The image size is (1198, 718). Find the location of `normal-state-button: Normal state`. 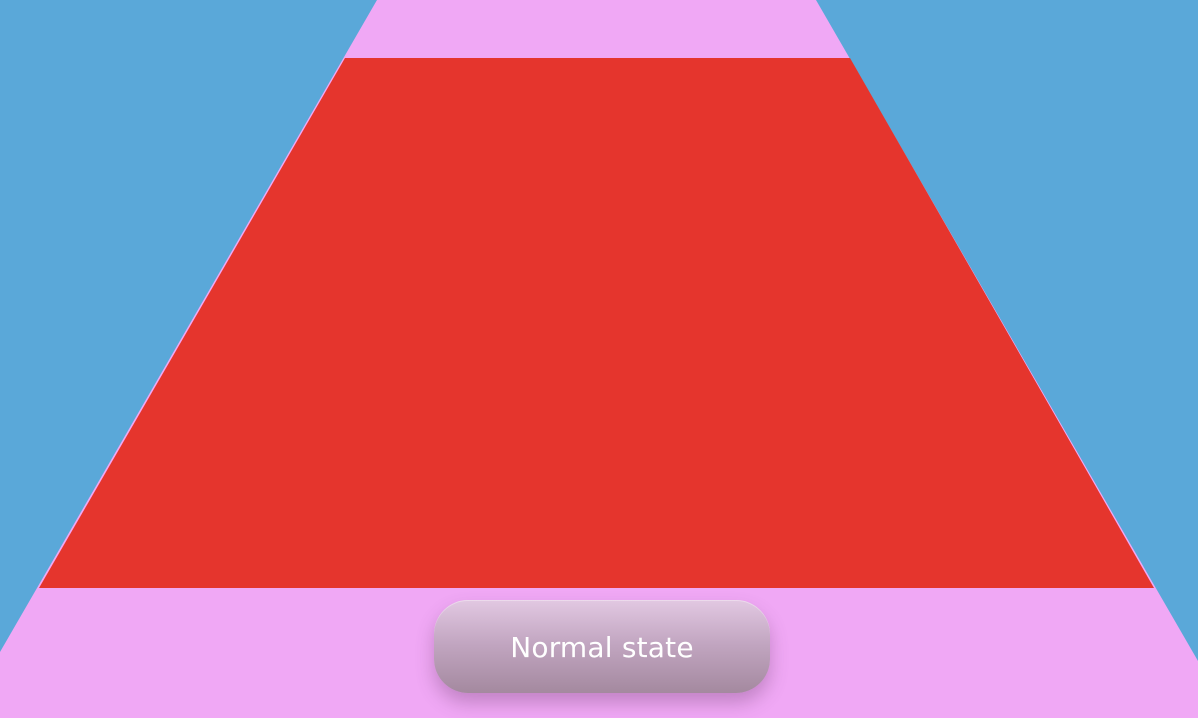

normal-state-button: Normal state is located at coordinates (602, 646).